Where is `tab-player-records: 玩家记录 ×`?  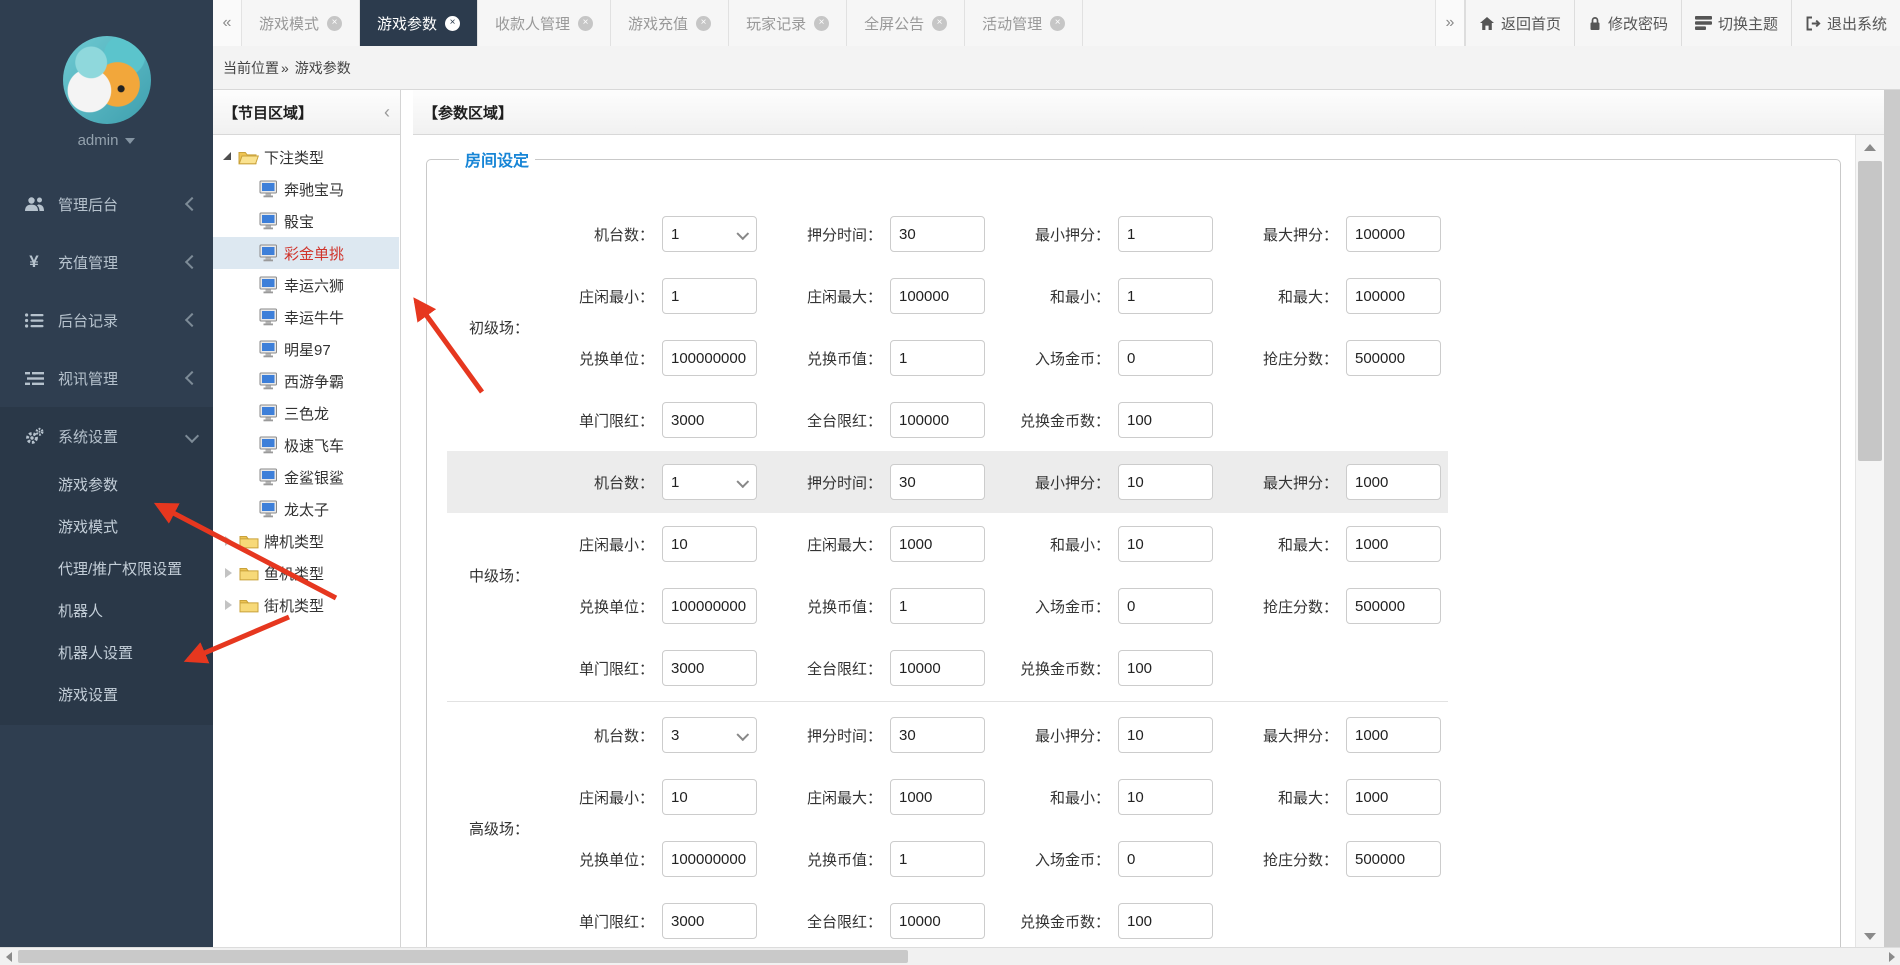 tab-player-records: 玩家记录 × is located at coordinates (788, 23).